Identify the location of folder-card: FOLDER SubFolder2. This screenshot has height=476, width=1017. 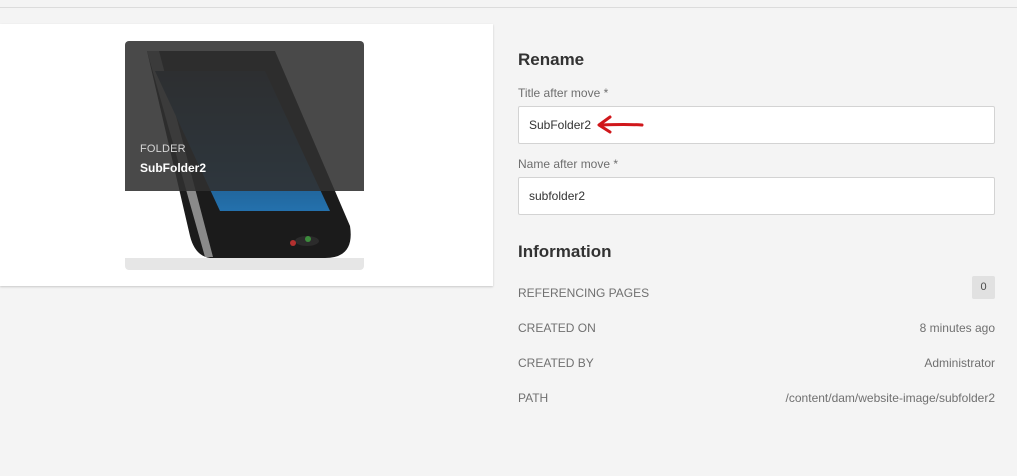
(244, 155).